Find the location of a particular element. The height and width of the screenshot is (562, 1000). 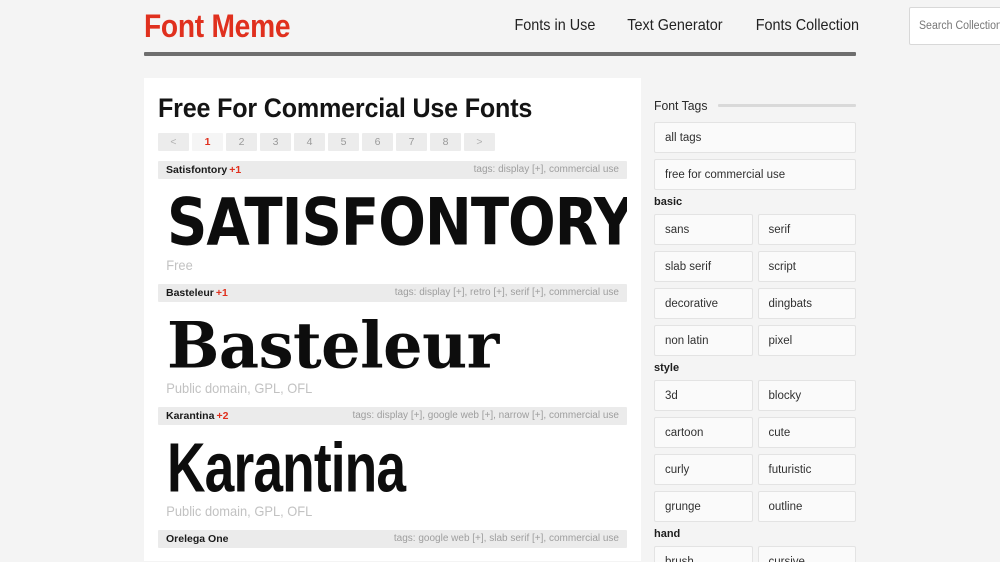

font-name-text: Satisfontory is located at coordinates (197, 169).